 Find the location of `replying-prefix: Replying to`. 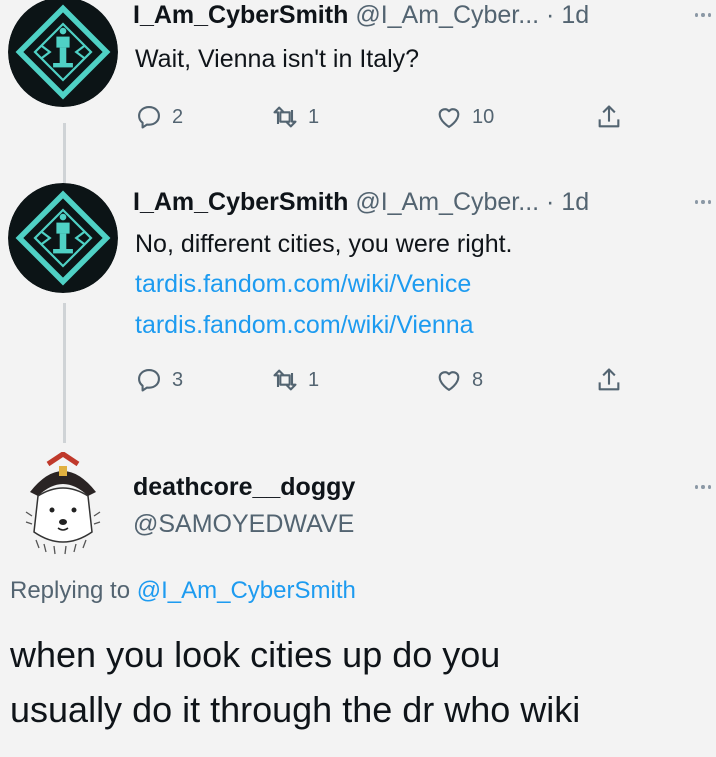

replying-prefix: Replying to is located at coordinates (70, 590).